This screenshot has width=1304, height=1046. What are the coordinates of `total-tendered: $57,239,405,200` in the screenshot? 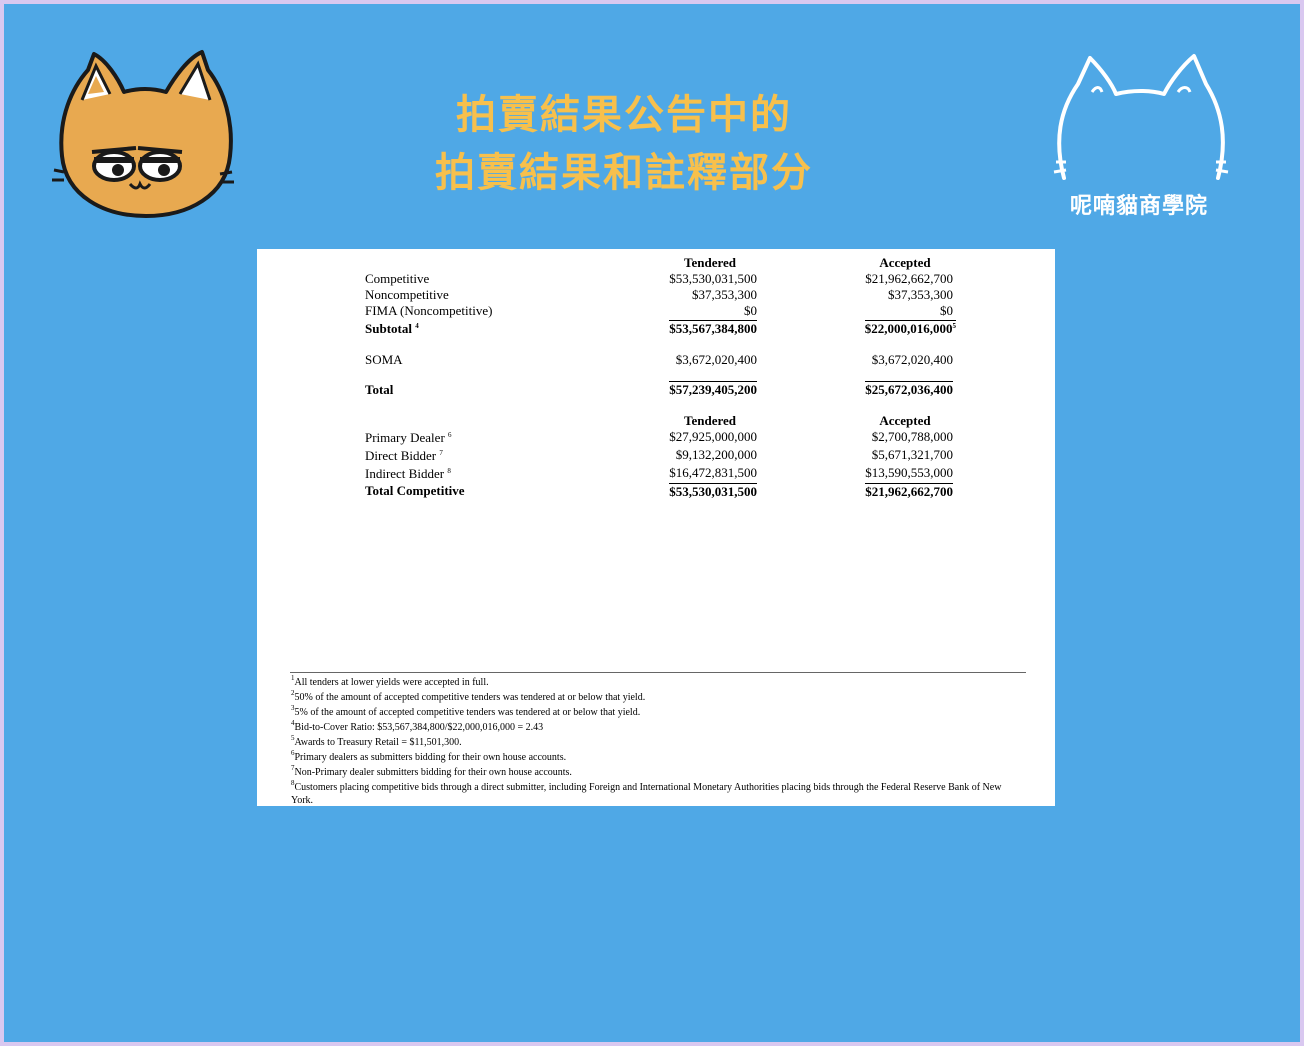 It's located at (713, 389).